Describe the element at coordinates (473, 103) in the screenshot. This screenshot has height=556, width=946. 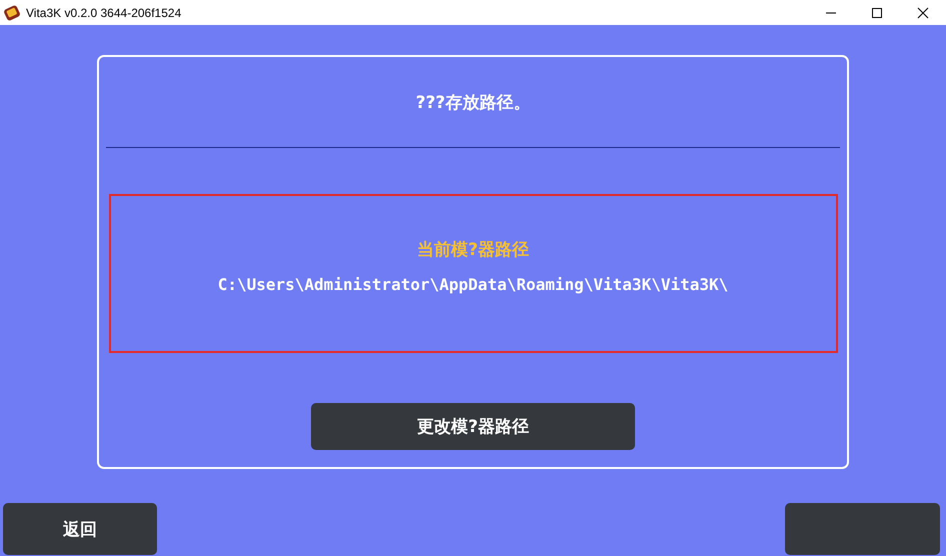
I see `dialog-heading: ???存放路径。` at that location.